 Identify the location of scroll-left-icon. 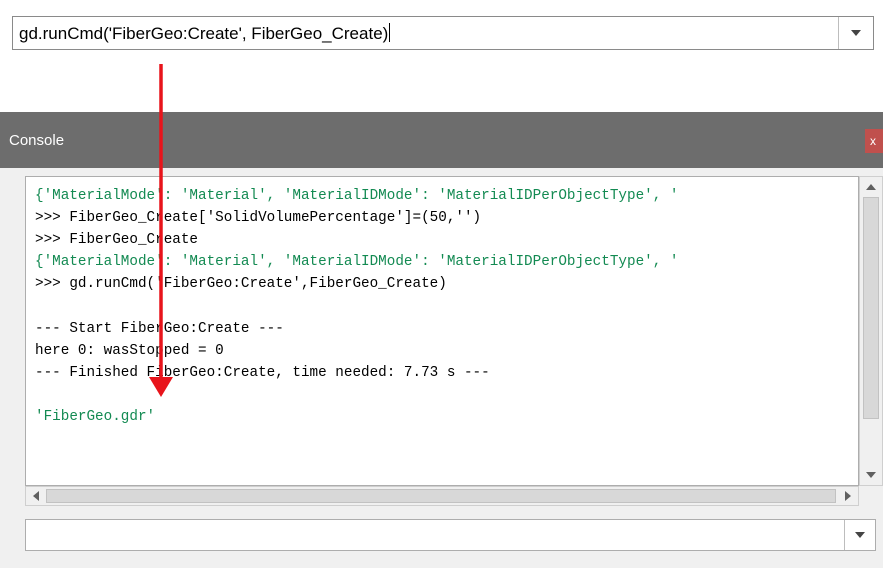
(36, 496).